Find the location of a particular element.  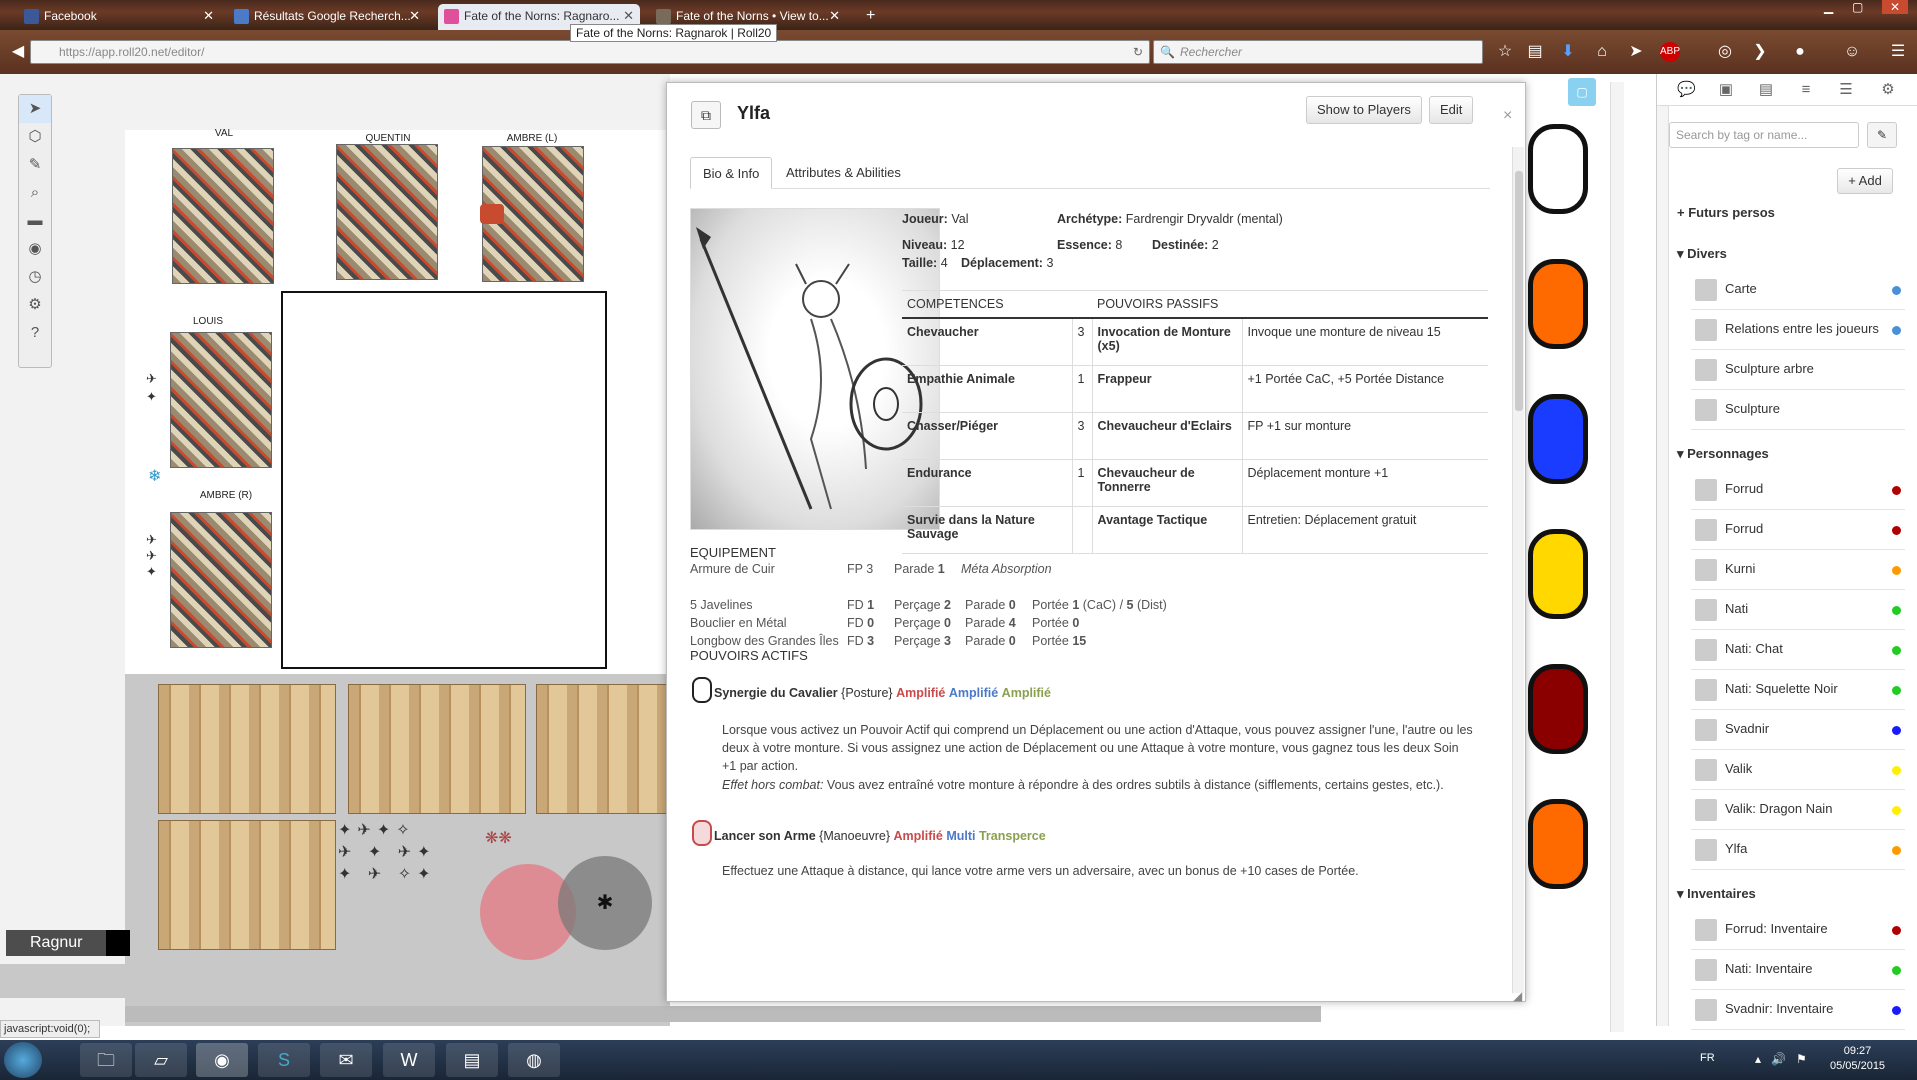

aura-circle-gray: ✱ is located at coordinates (605, 903).